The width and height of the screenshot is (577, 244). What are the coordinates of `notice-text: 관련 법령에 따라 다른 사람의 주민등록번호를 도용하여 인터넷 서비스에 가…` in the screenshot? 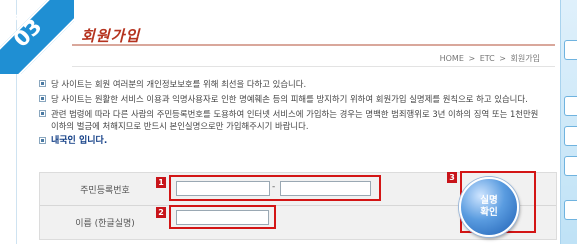 It's located at (295, 120).